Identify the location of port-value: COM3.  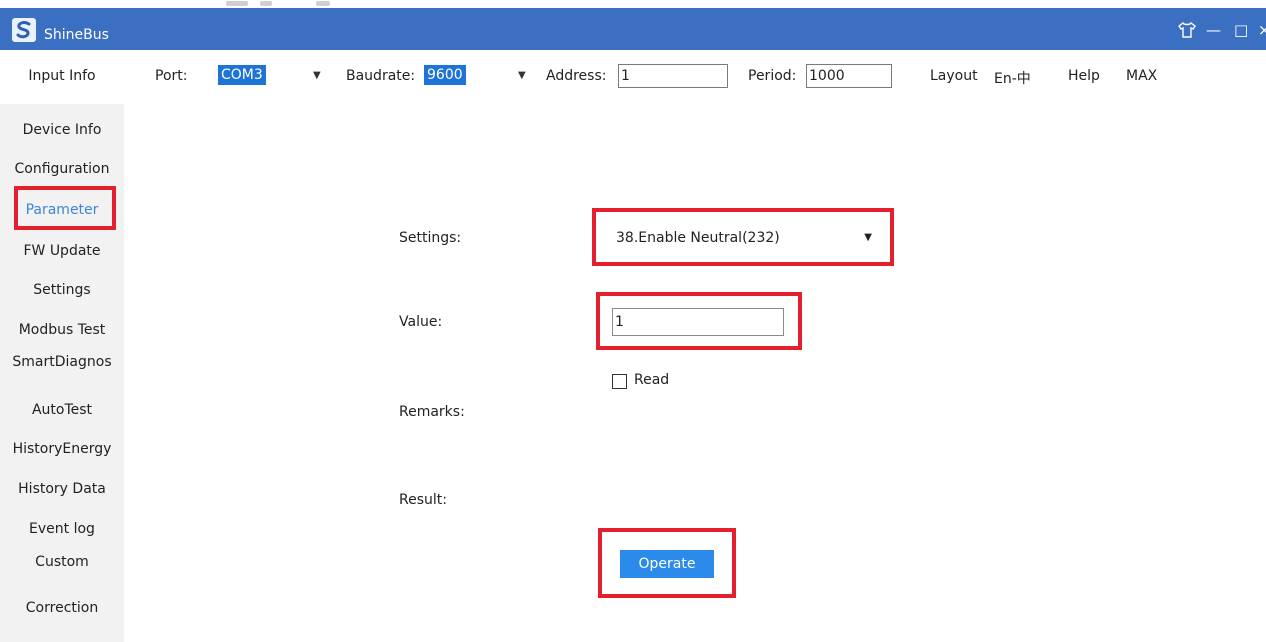
(242, 75).